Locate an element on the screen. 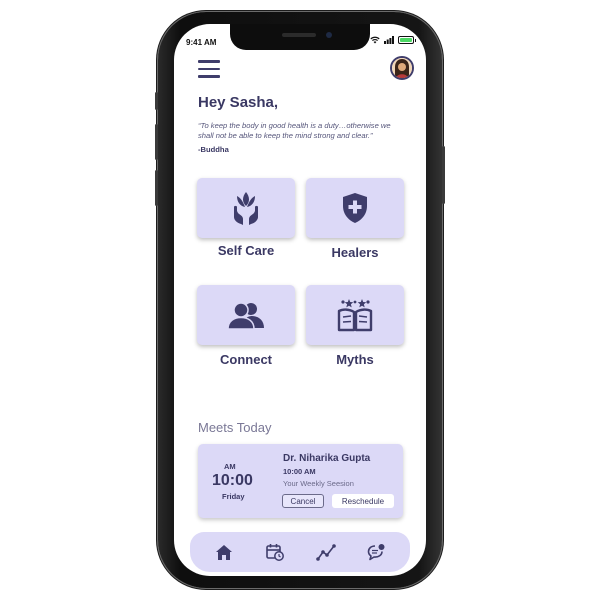  progress-chart-icon is located at coordinates (325, 552).